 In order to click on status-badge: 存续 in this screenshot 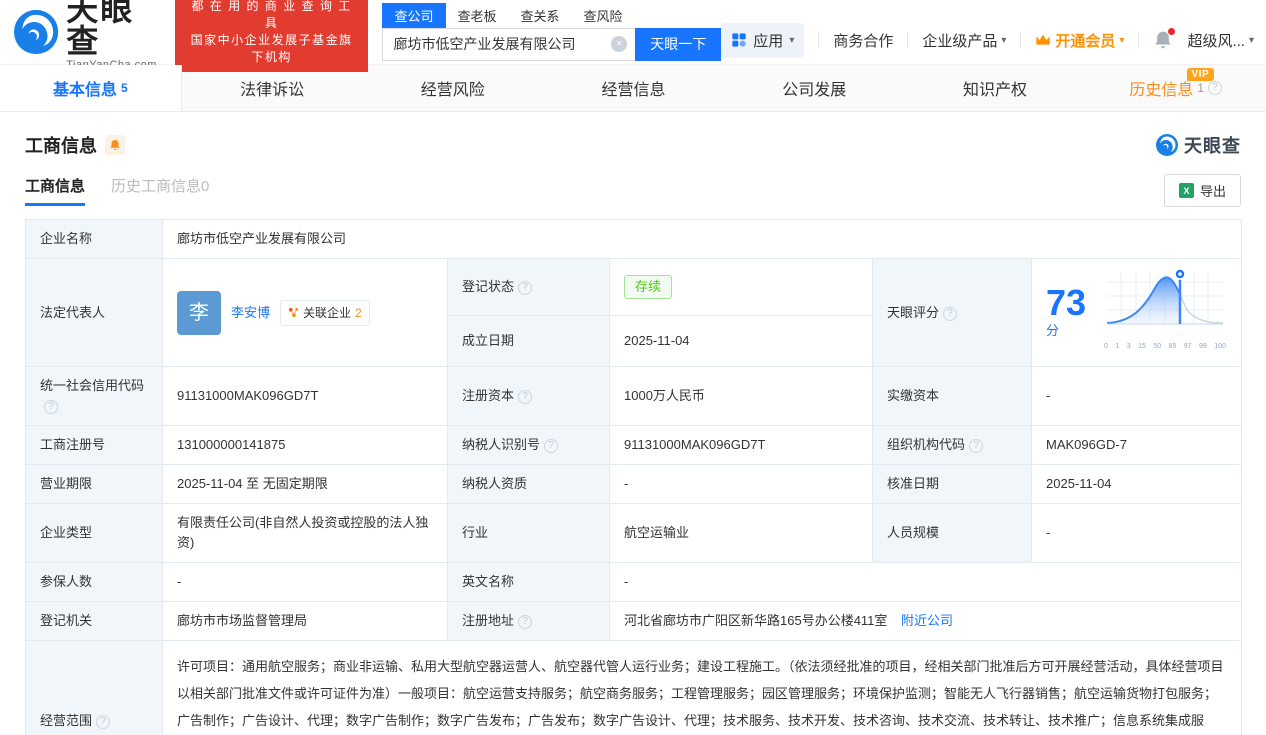, I will do `click(648, 286)`.